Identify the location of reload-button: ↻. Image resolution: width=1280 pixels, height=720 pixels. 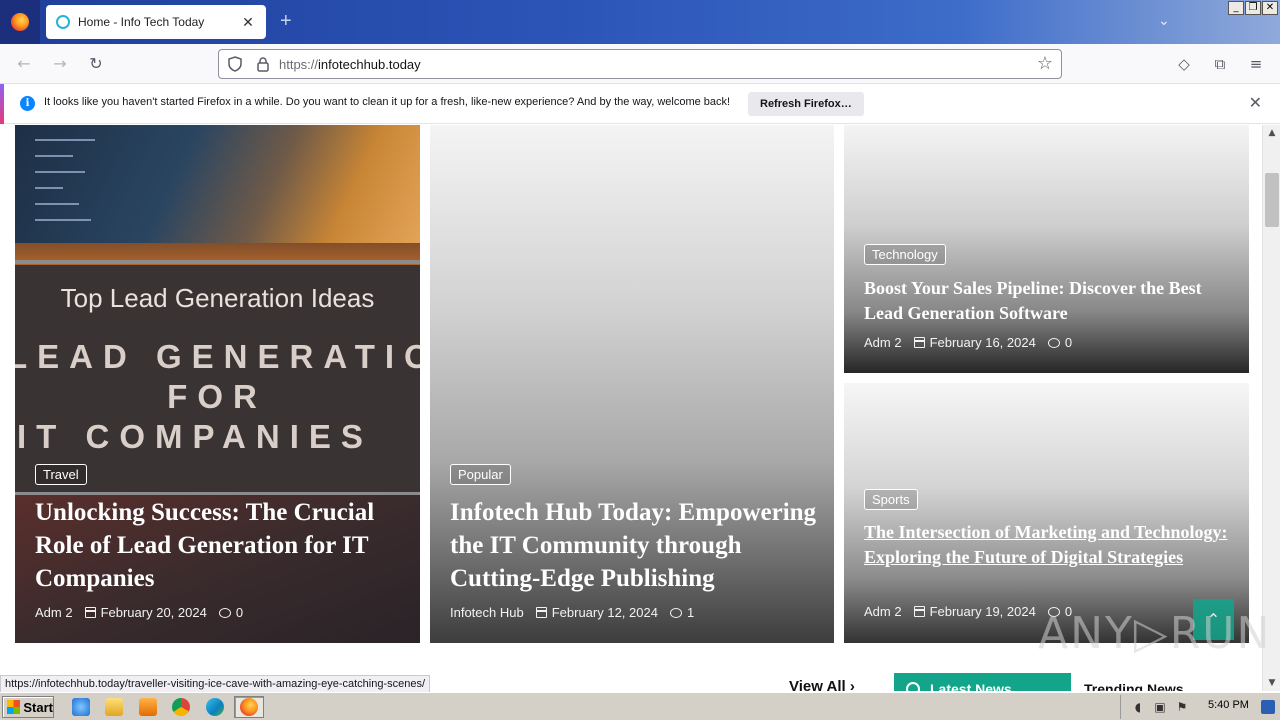
(96, 64).